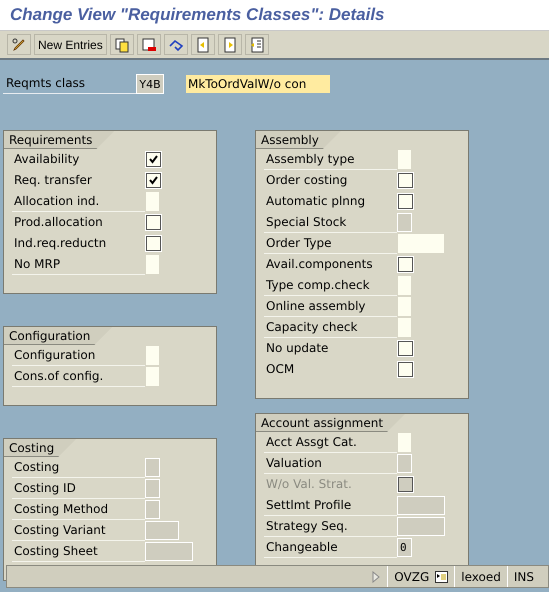 This screenshot has width=549, height=592. I want to click on field-label: Assembly type, so click(330, 160).